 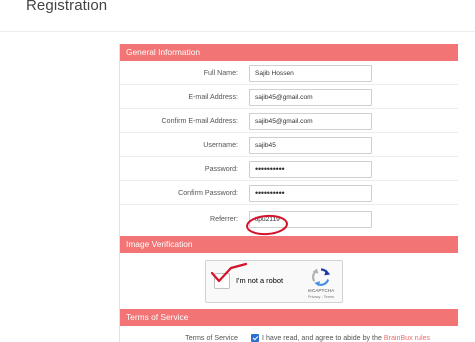 I want to click on form-row-password: Password: ••••••••••, so click(x=289, y=169).